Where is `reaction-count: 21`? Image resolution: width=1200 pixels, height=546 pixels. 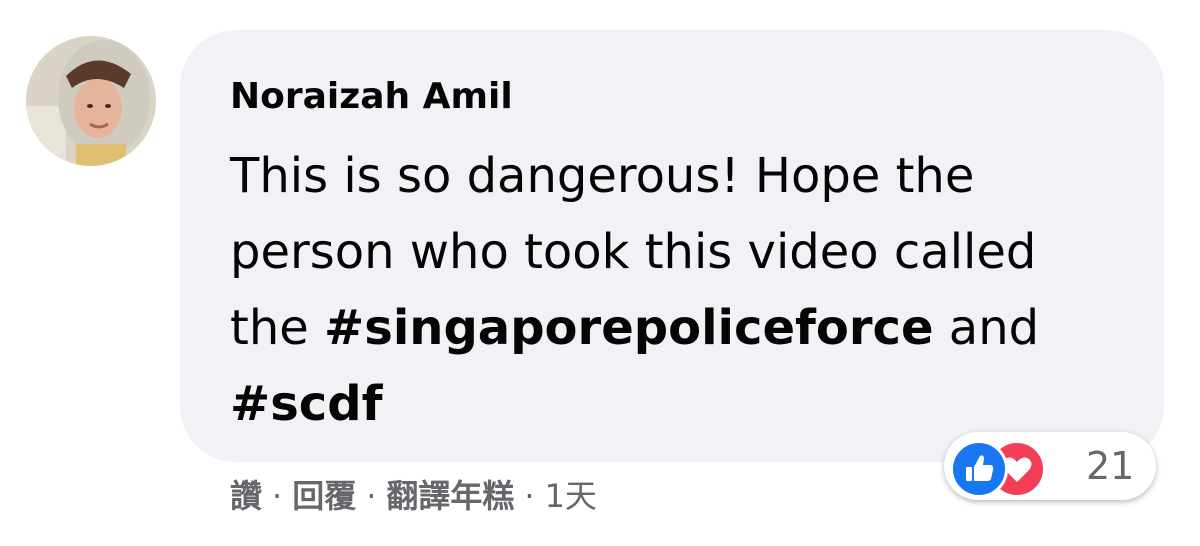
reaction-count: 21 is located at coordinates (1110, 466).